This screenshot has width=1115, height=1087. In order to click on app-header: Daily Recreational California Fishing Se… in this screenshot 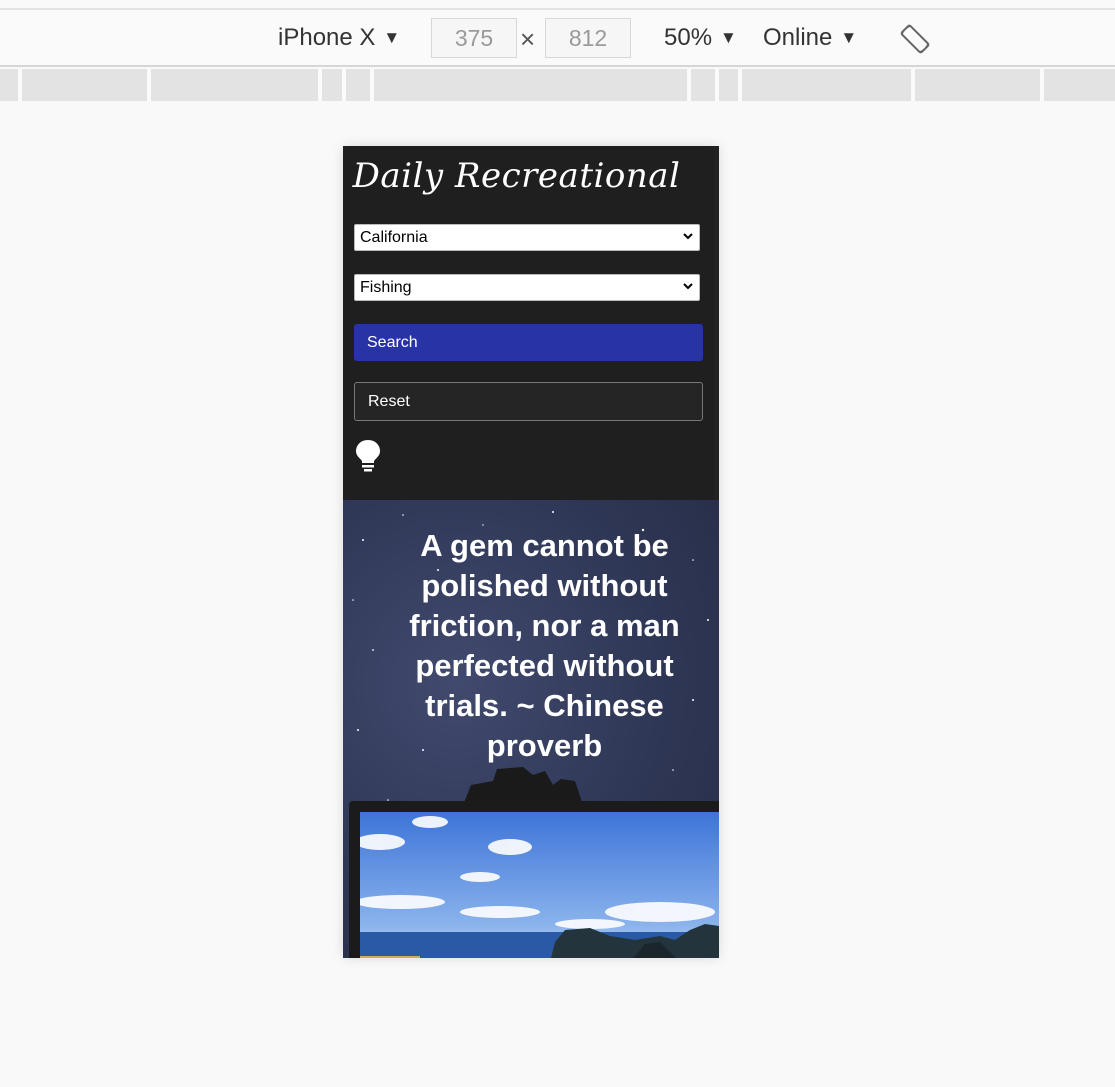, I will do `click(528, 323)`.